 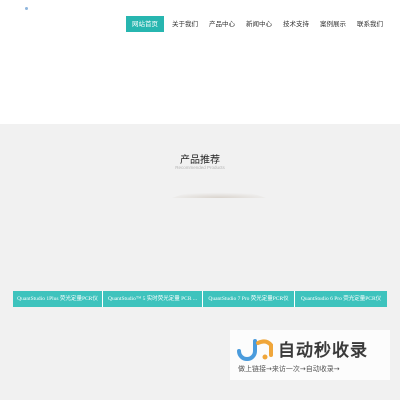 I want to click on watermark-brand: 自动秒收录, so click(x=323, y=351).